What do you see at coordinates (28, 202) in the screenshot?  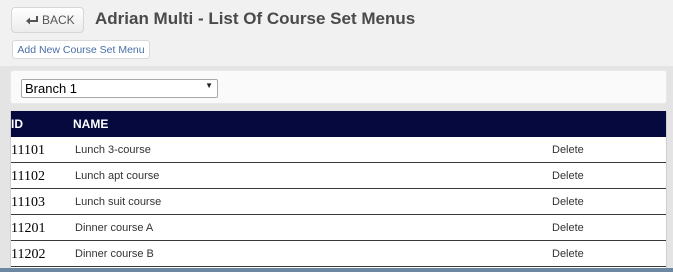 I see `row-id: 11103` at bounding box center [28, 202].